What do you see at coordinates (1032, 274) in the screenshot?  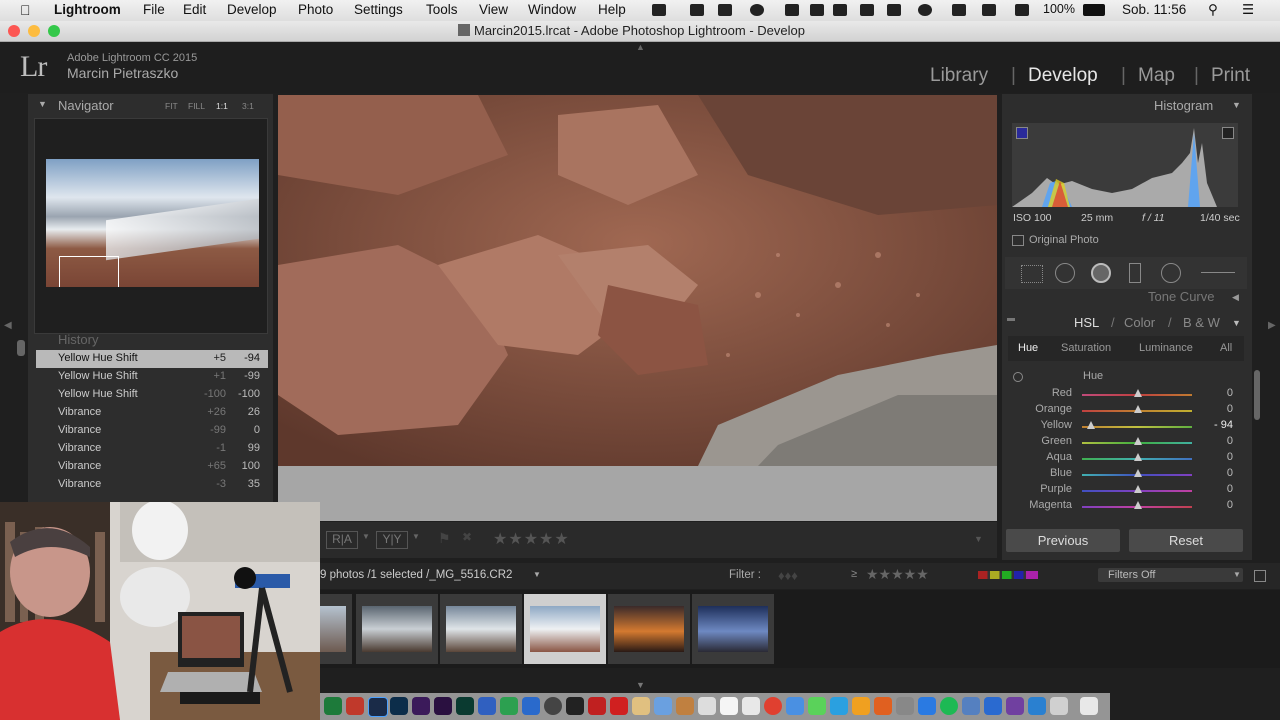 I see `crop-tool-icon` at bounding box center [1032, 274].